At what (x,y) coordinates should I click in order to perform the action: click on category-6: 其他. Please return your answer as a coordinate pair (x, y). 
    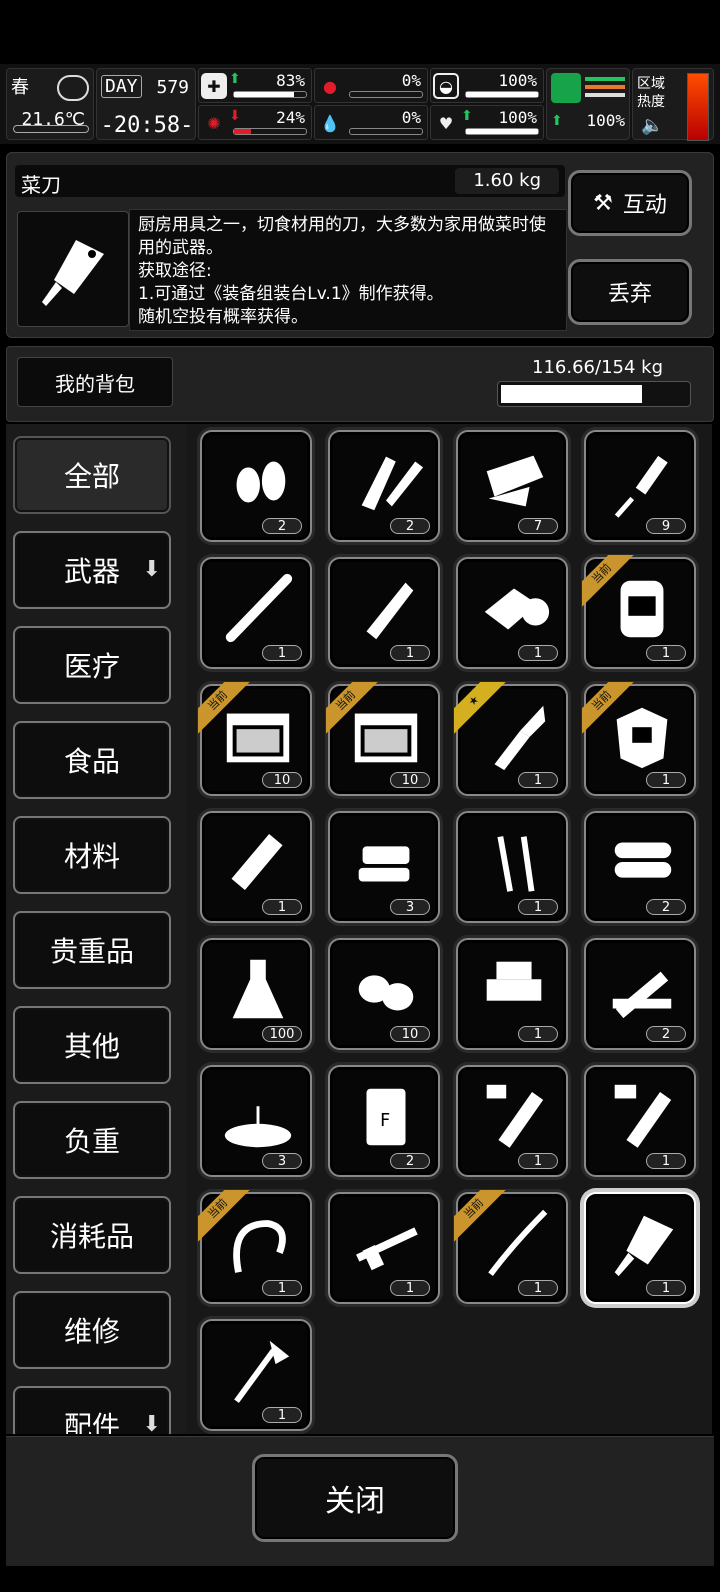
    Looking at the image, I should click on (92, 1045).